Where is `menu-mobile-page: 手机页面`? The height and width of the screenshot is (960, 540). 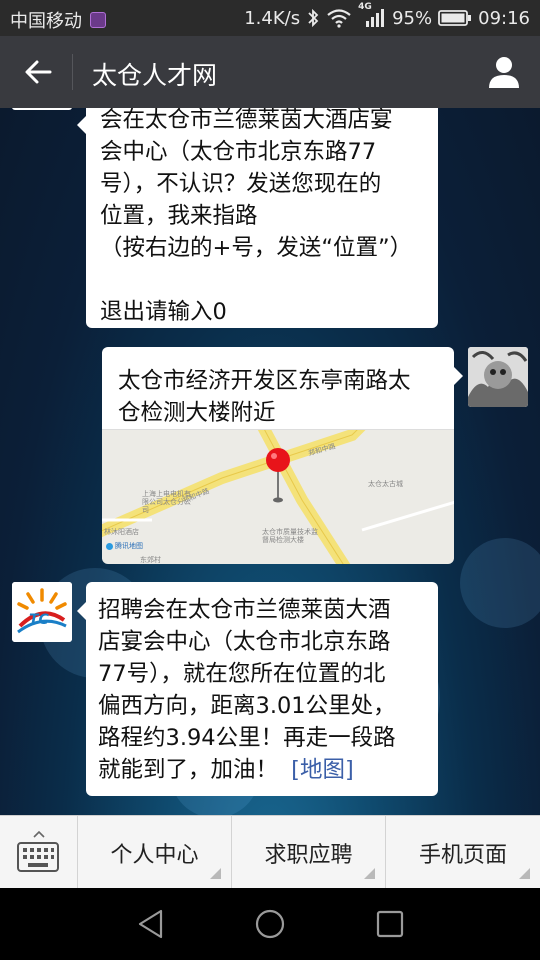 menu-mobile-page: 手机页面 is located at coordinates (463, 852).